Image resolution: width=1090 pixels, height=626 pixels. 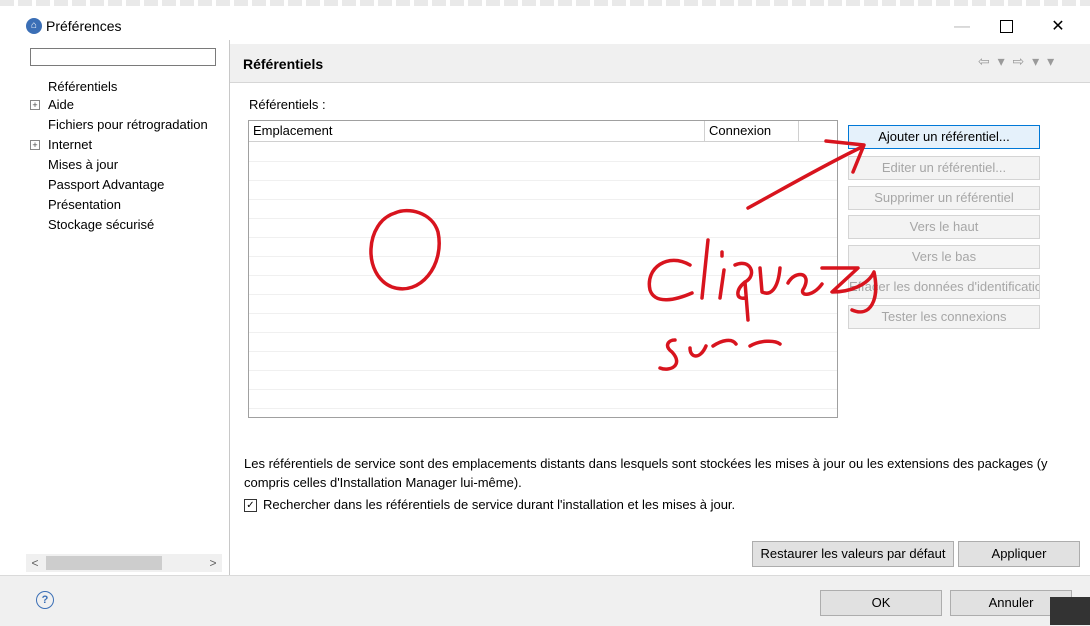 What do you see at coordinates (944, 257) in the screenshot?
I see `move-down-button: Vers le bas` at bounding box center [944, 257].